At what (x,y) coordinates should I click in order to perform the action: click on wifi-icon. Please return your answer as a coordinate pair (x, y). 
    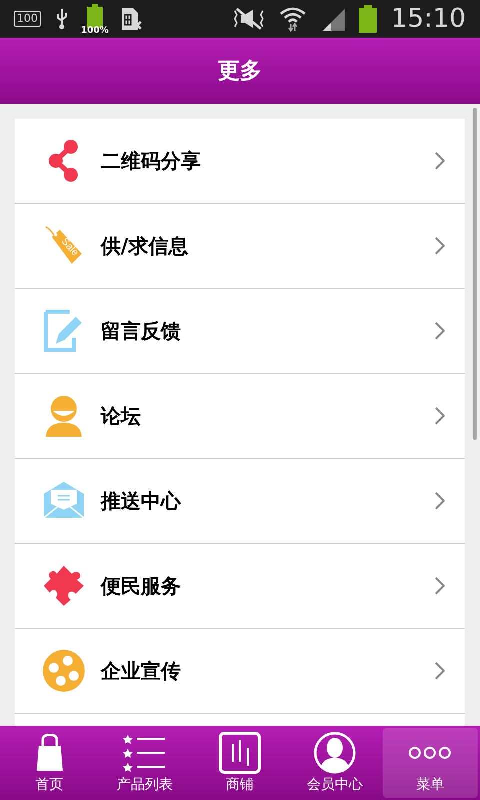
    Looking at the image, I should click on (293, 19).